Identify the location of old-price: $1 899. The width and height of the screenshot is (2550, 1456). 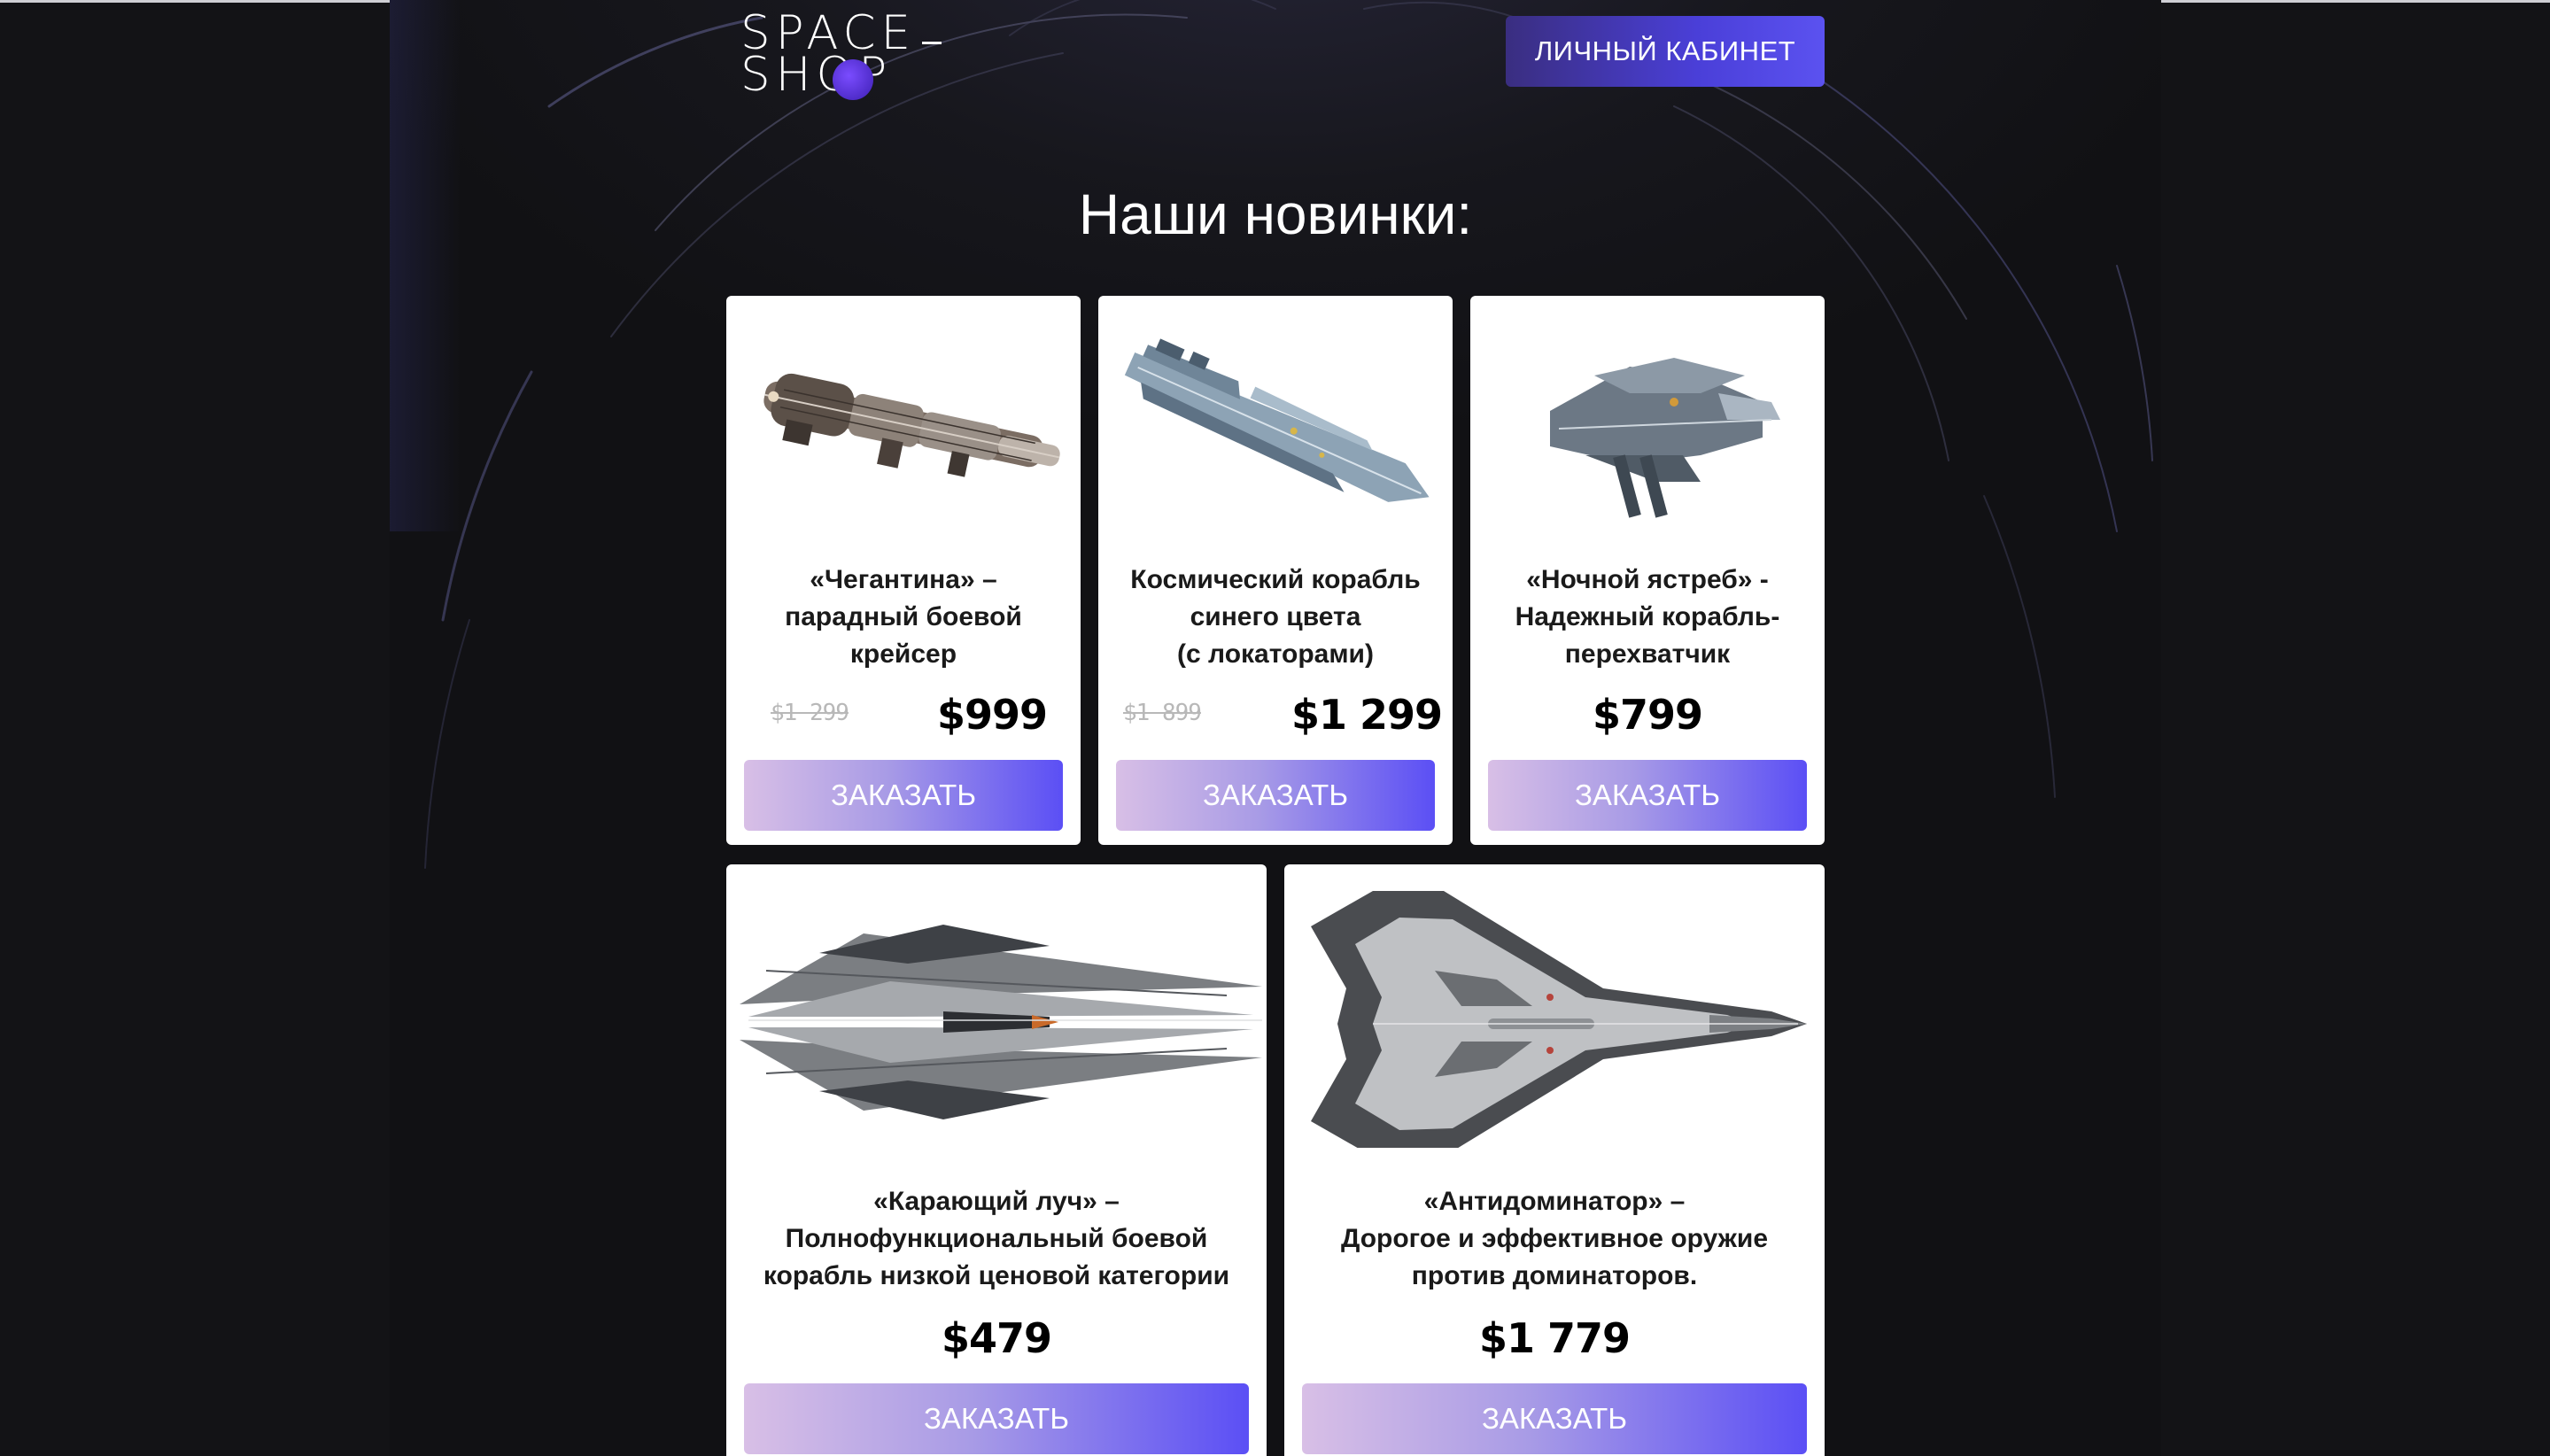
(1162, 713).